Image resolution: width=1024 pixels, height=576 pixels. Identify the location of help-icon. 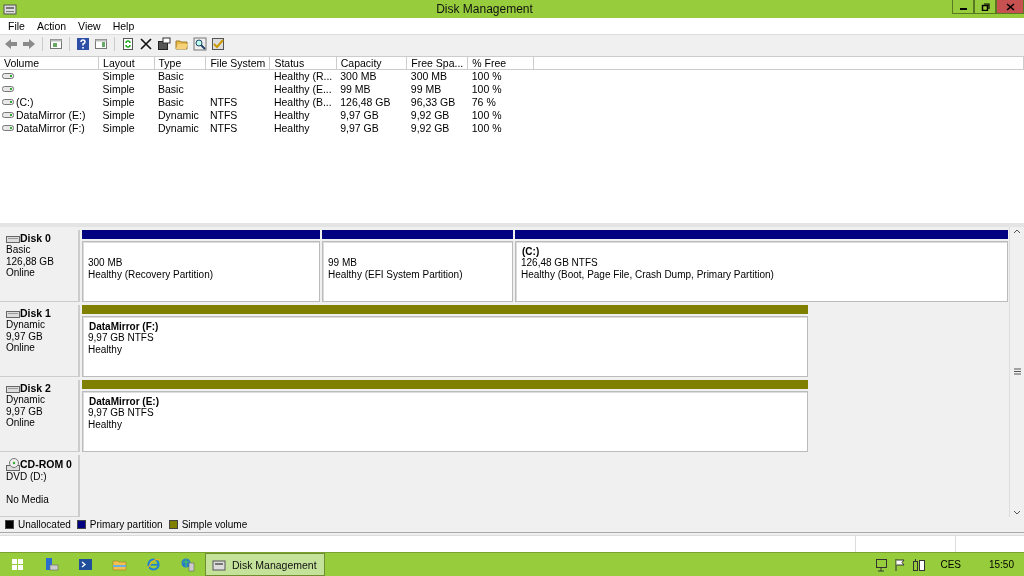
(83, 44).